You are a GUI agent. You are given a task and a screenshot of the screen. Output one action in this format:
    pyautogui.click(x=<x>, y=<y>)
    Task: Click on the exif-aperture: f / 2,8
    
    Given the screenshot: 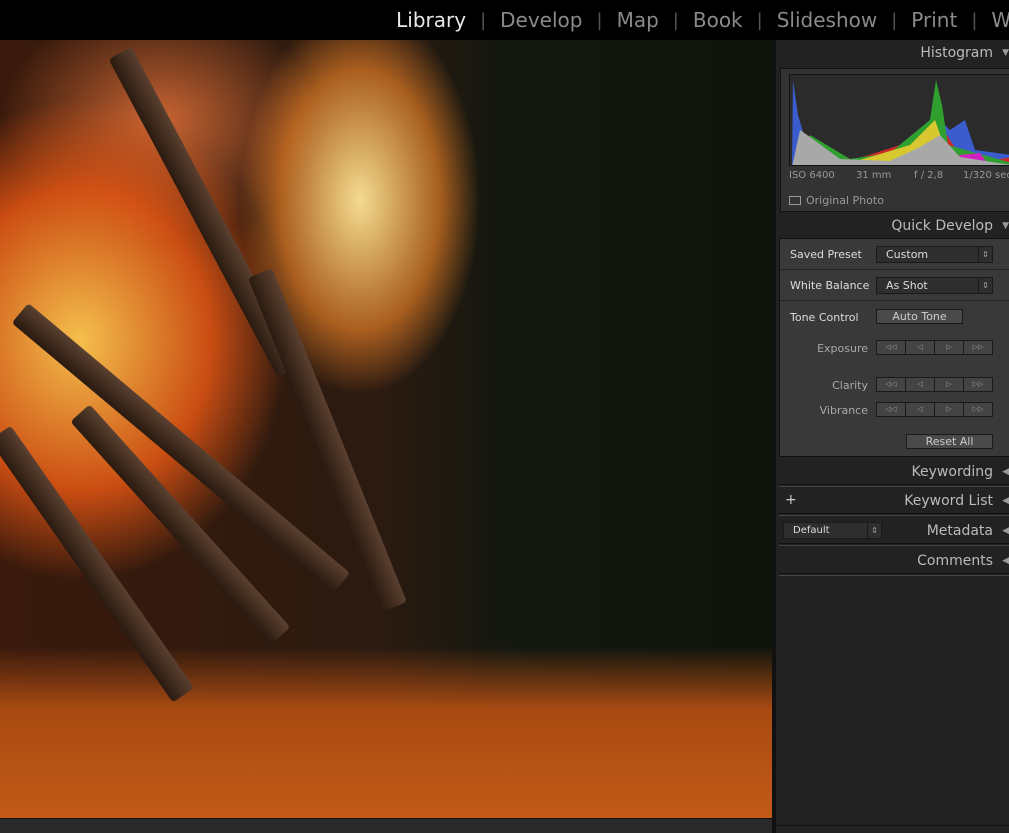 What is the action you would take?
    pyautogui.click(x=929, y=175)
    